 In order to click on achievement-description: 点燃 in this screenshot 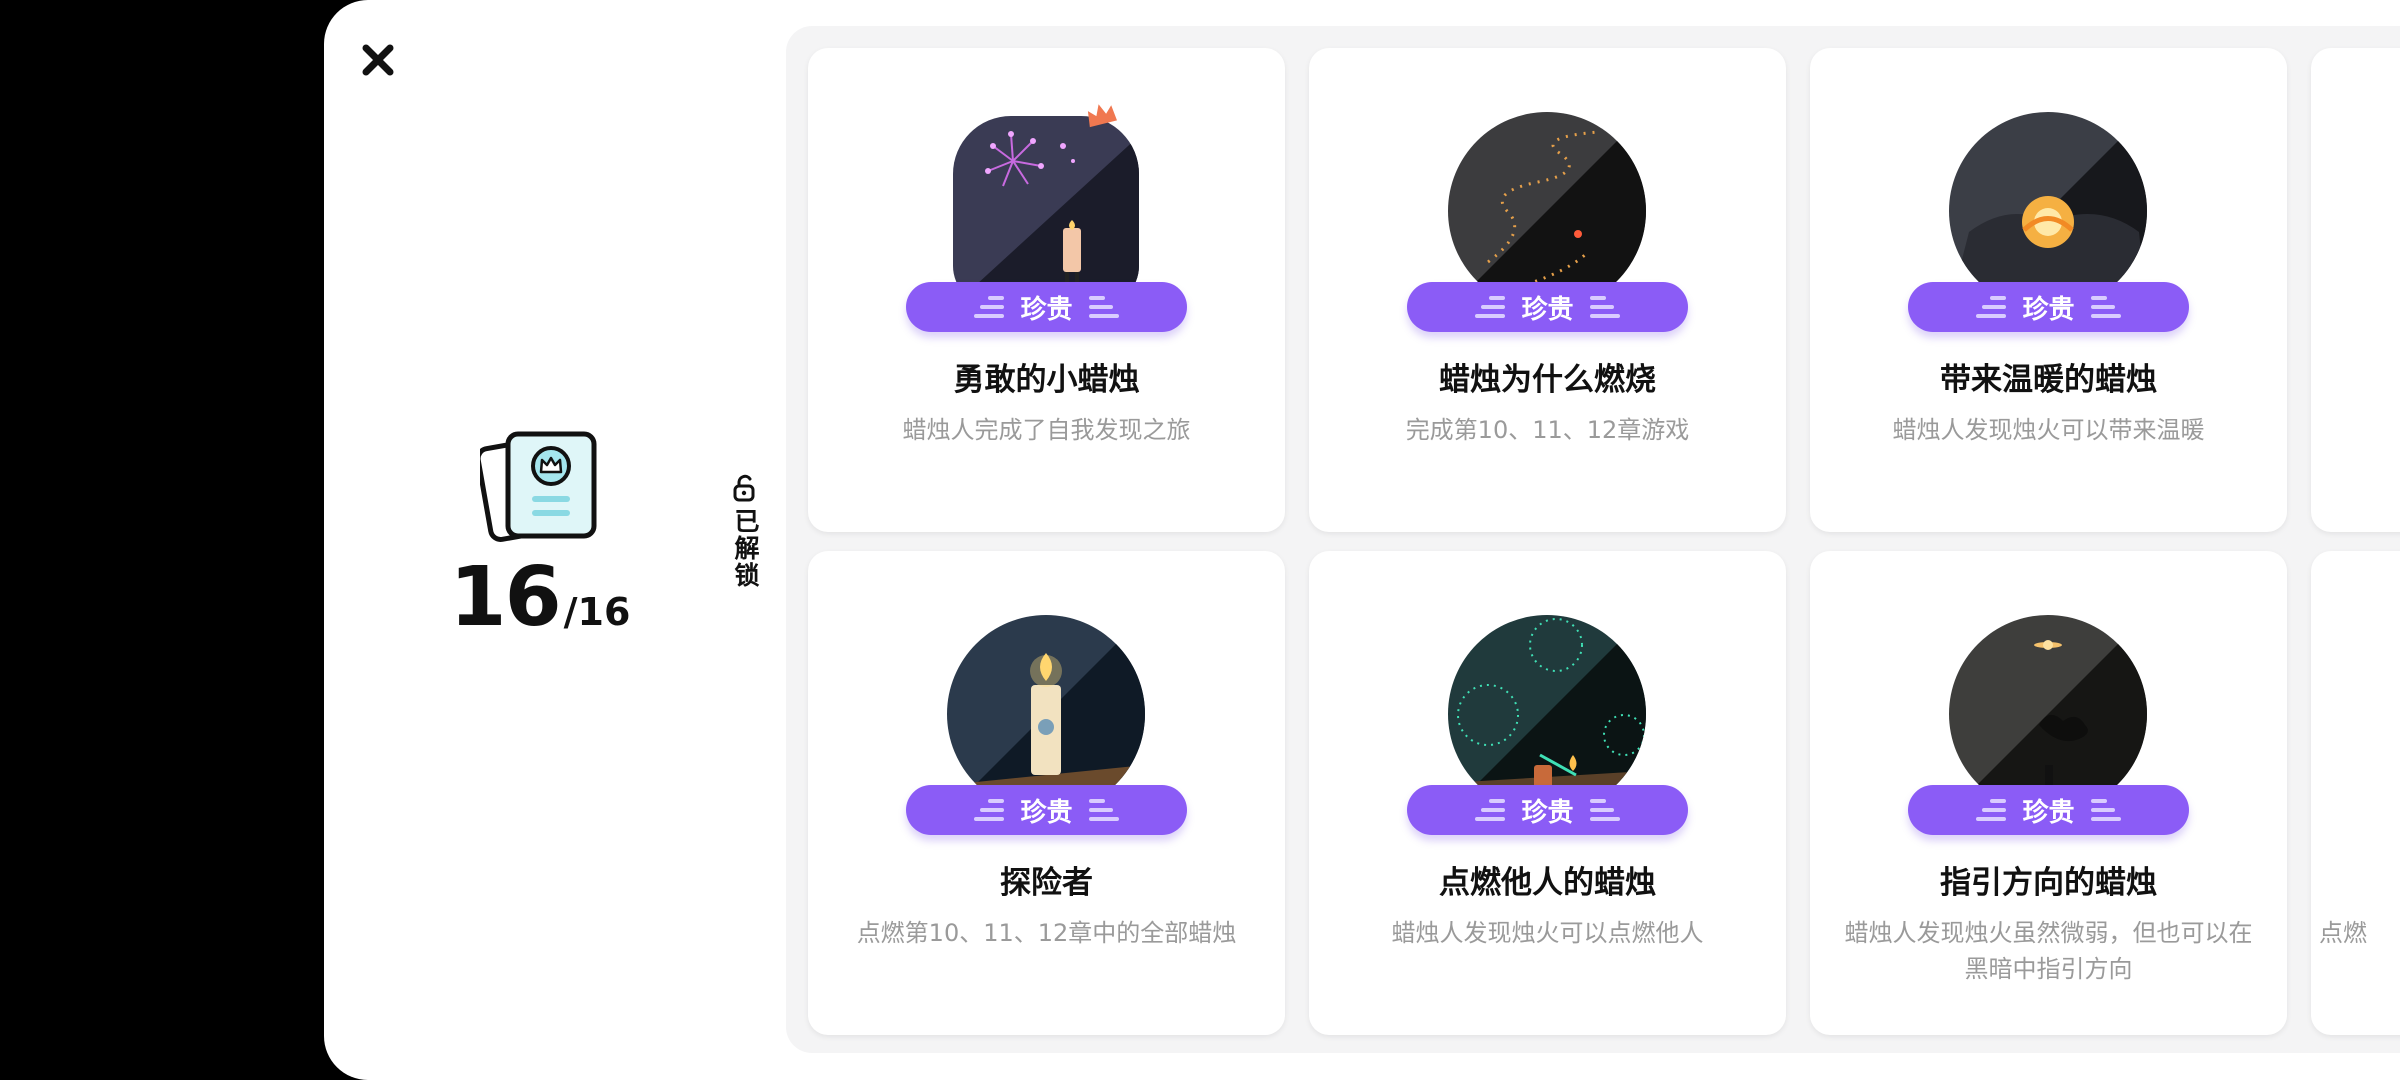, I will do `click(2343, 933)`.